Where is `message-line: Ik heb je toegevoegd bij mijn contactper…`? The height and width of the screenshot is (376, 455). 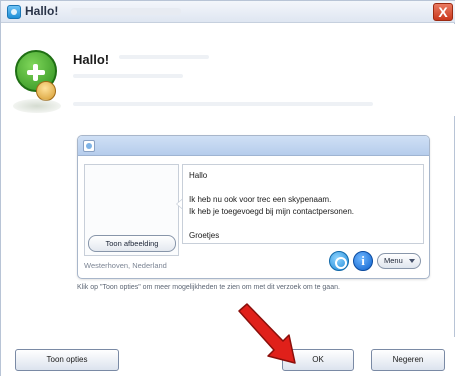
message-line: Ik heb je toegevoegd bij mijn contactper… is located at coordinates (271, 211).